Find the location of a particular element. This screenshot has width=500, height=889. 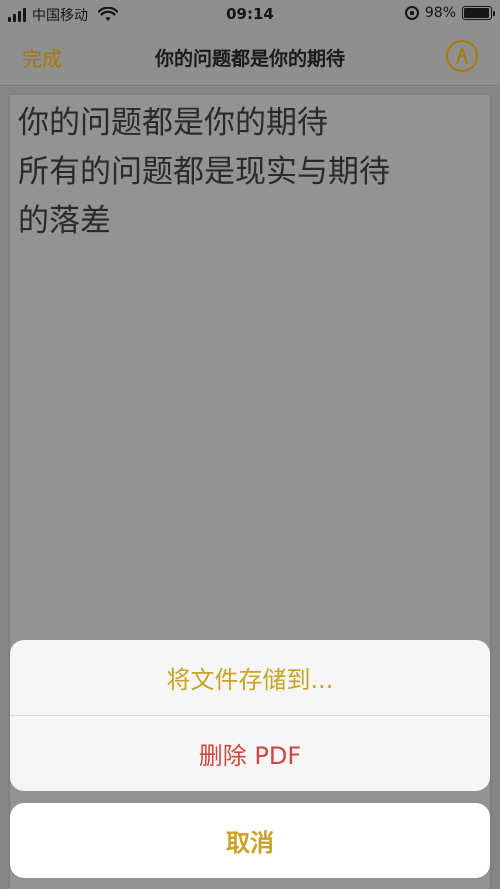

markup-pen-icon is located at coordinates (462, 56).